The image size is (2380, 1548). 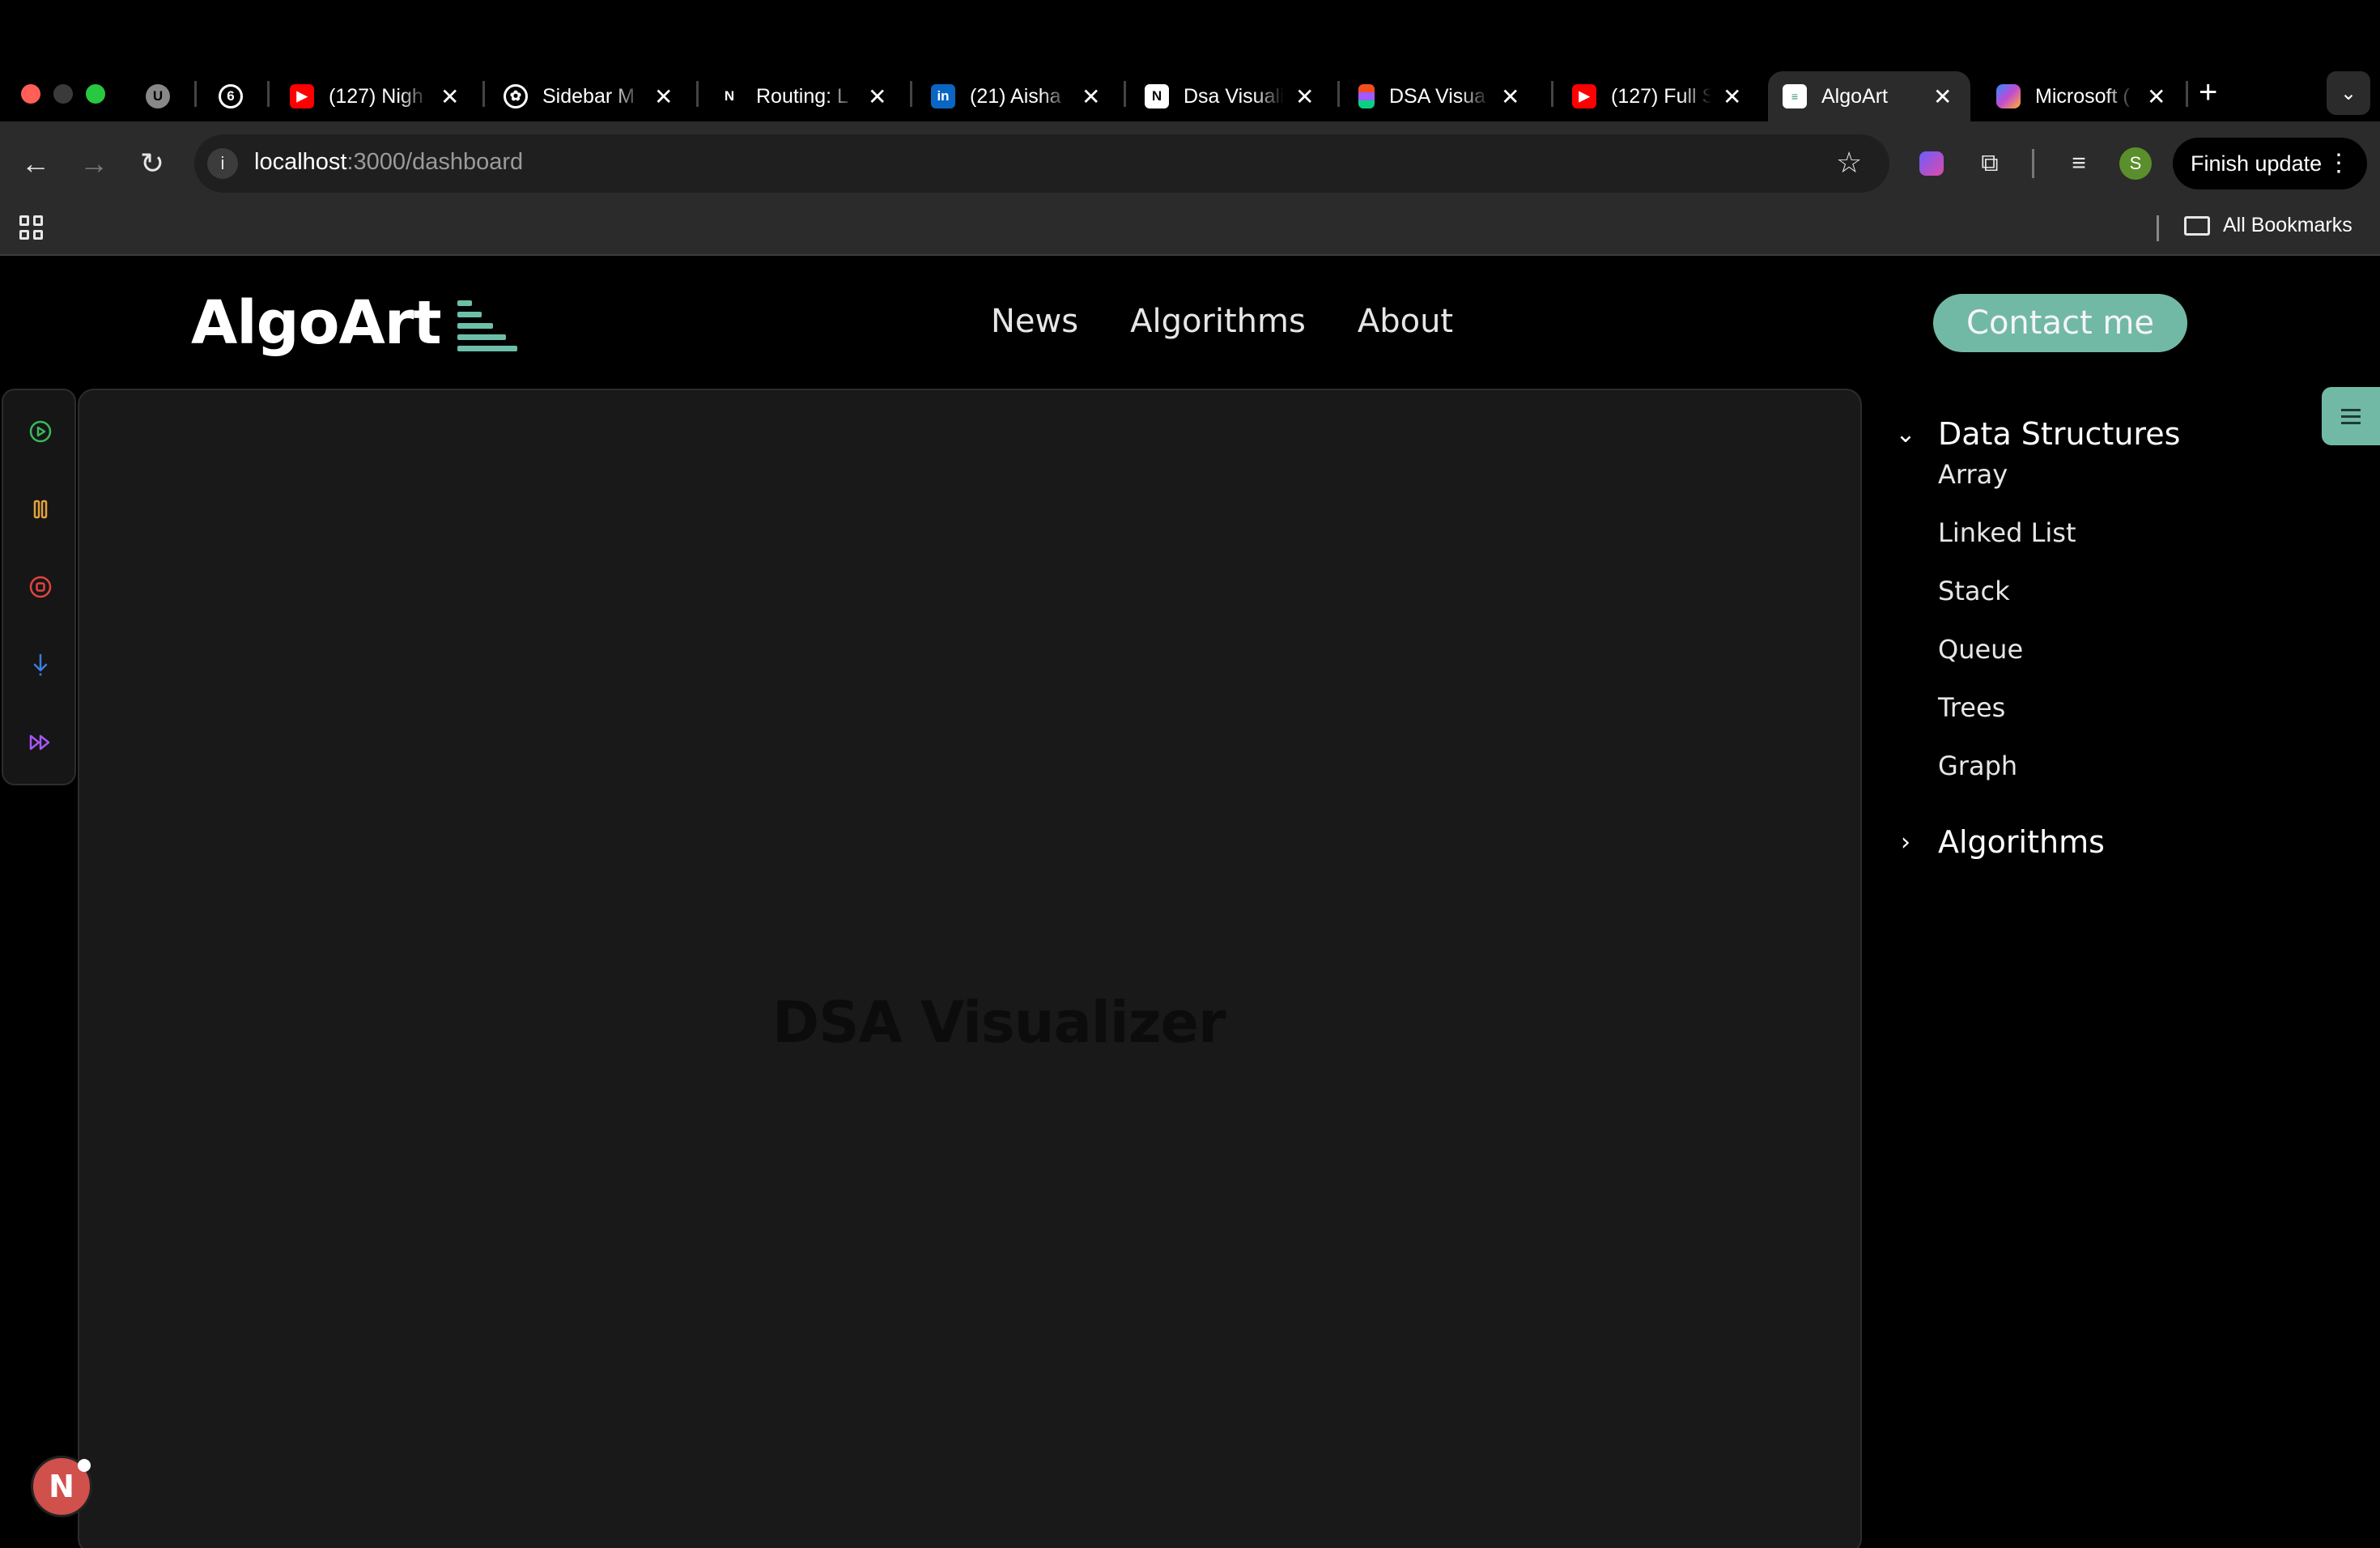 I want to click on nav-news: News, so click(x=1034, y=322).